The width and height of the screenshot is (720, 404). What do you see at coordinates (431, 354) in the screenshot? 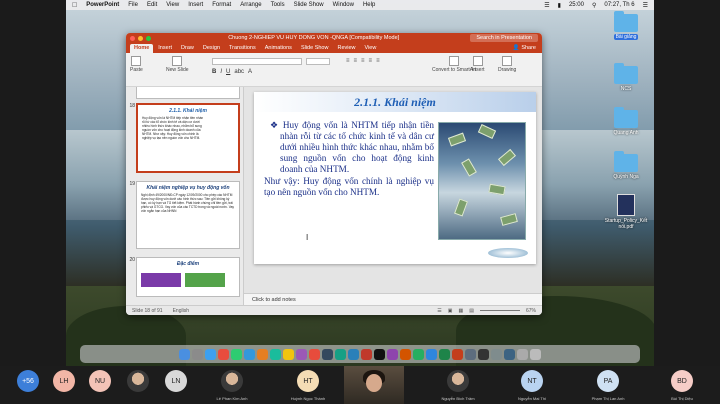
I see `word-icon` at bounding box center [431, 354].